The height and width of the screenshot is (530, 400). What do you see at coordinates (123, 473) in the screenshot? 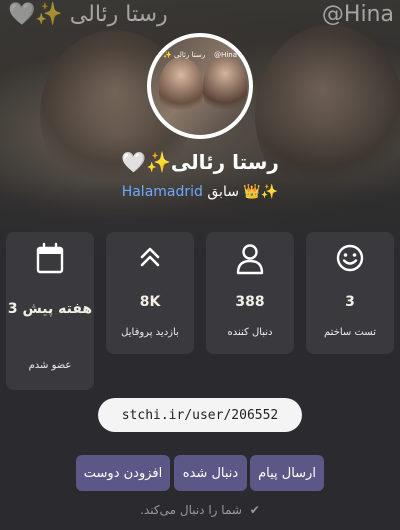
I see `add-friend-button: افزودن دوست` at bounding box center [123, 473].